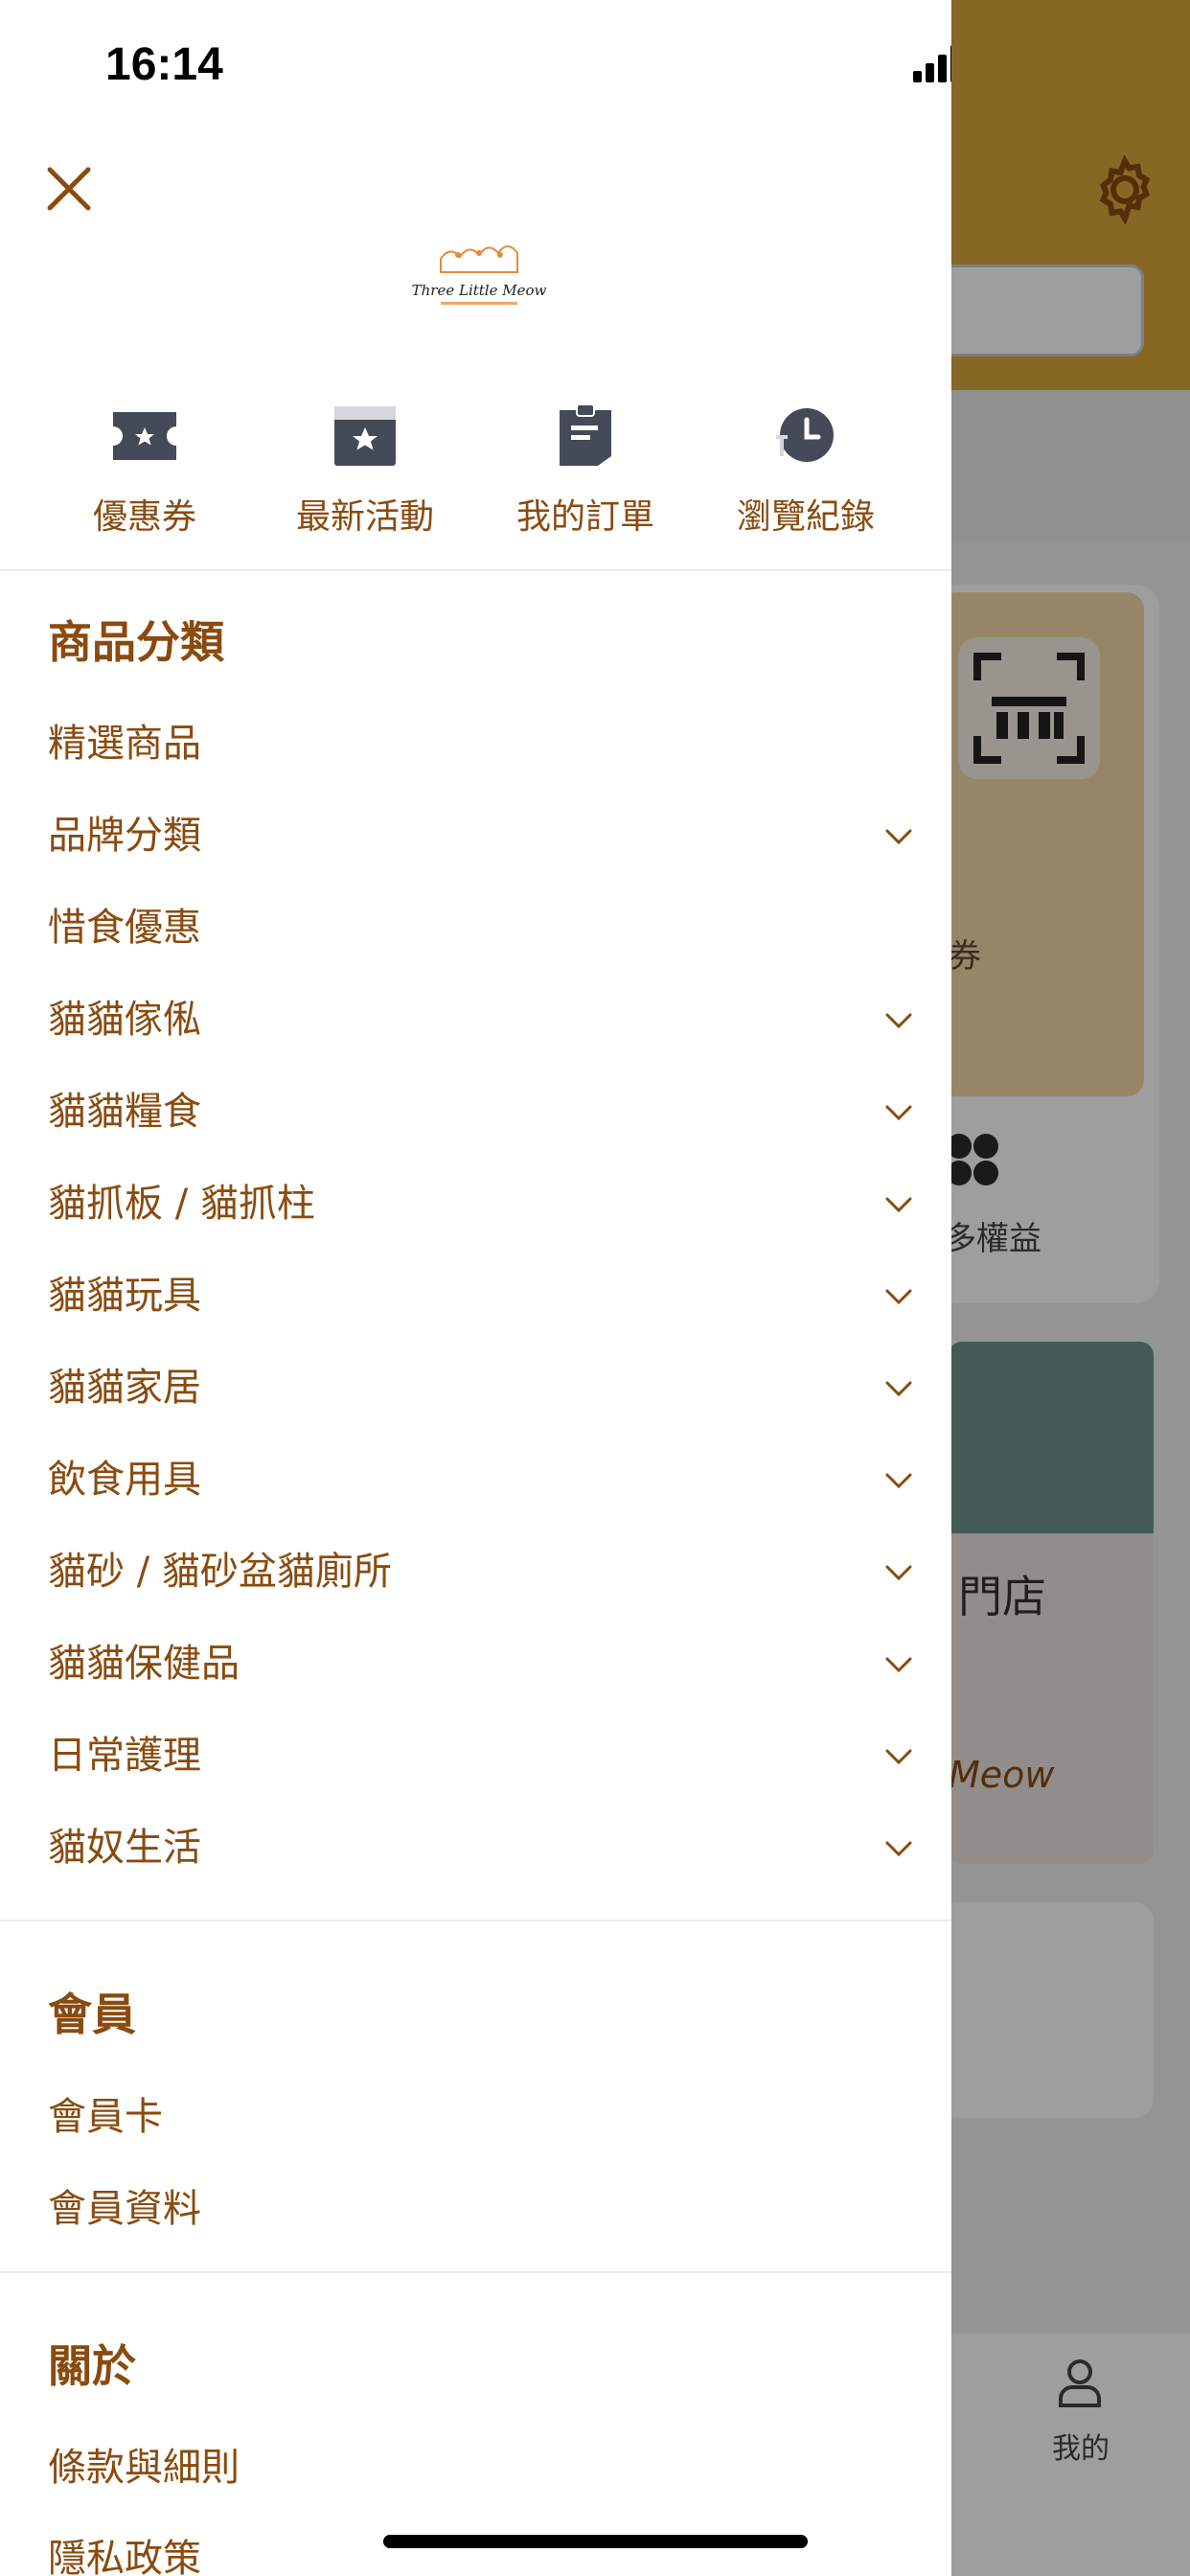 This screenshot has height=2576, width=1190. What do you see at coordinates (125, 928) in the screenshot?
I see `menu-item-label: 惜食優惠` at bounding box center [125, 928].